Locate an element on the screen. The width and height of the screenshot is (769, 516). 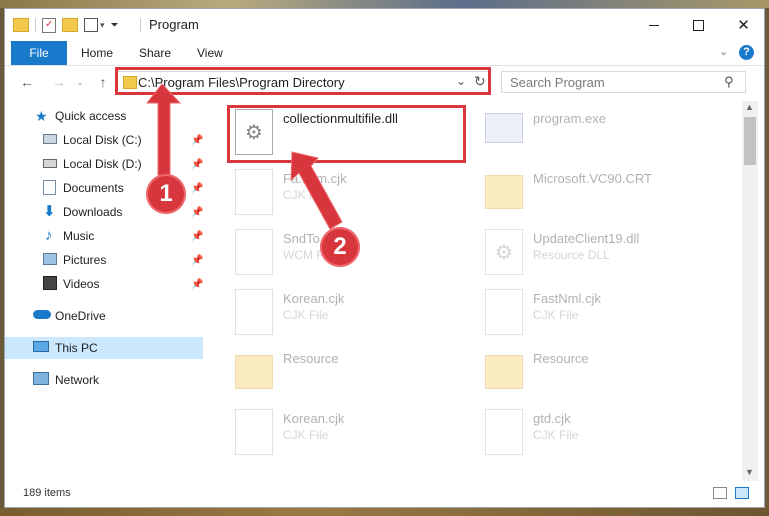
sidebar-item-local-disk-d: Local Disk (D:) 📌 is located at coordinates (104, 164).